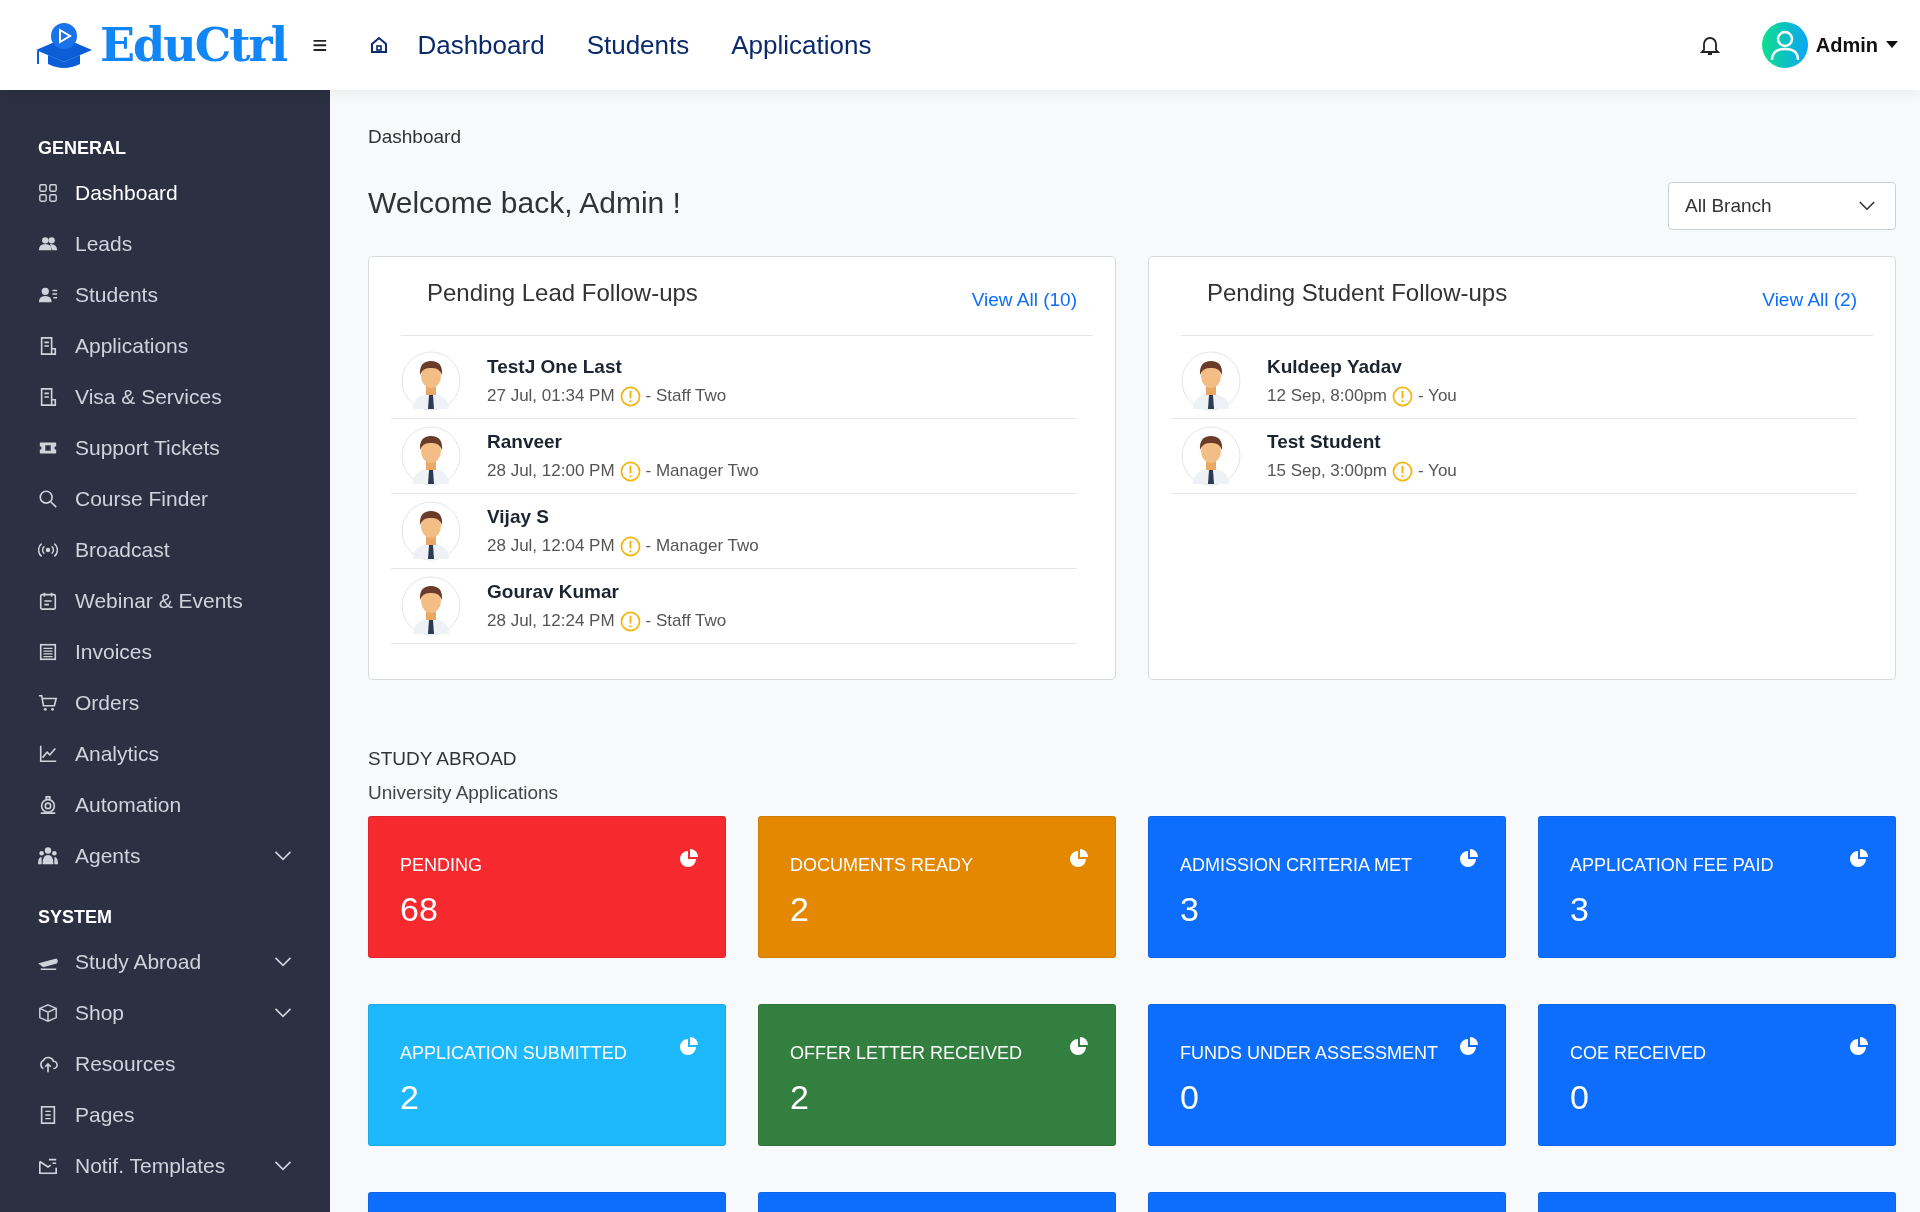 This screenshot has height=1212, width=1920. Describe the element at coordinates (1437, 396) in the screenshot. I see `assignee: - You` at that location.